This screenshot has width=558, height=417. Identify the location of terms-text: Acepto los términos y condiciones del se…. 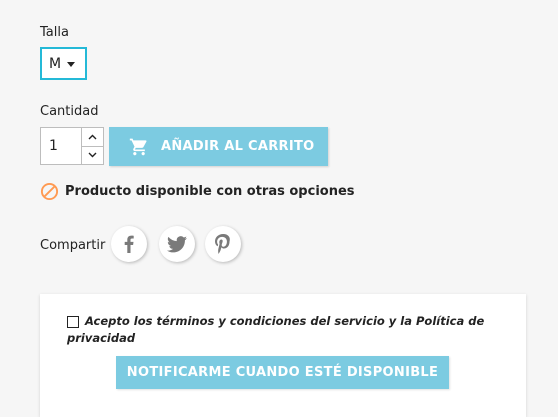
(276, 329).